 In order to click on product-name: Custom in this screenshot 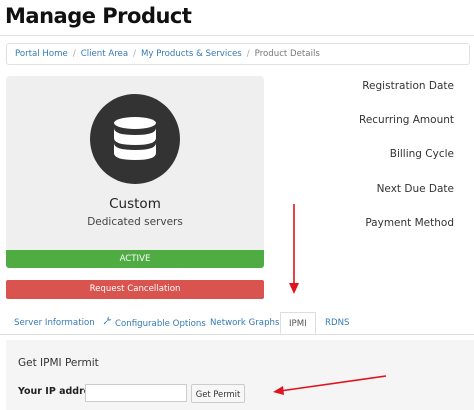, I will do `click(135, 204)`.